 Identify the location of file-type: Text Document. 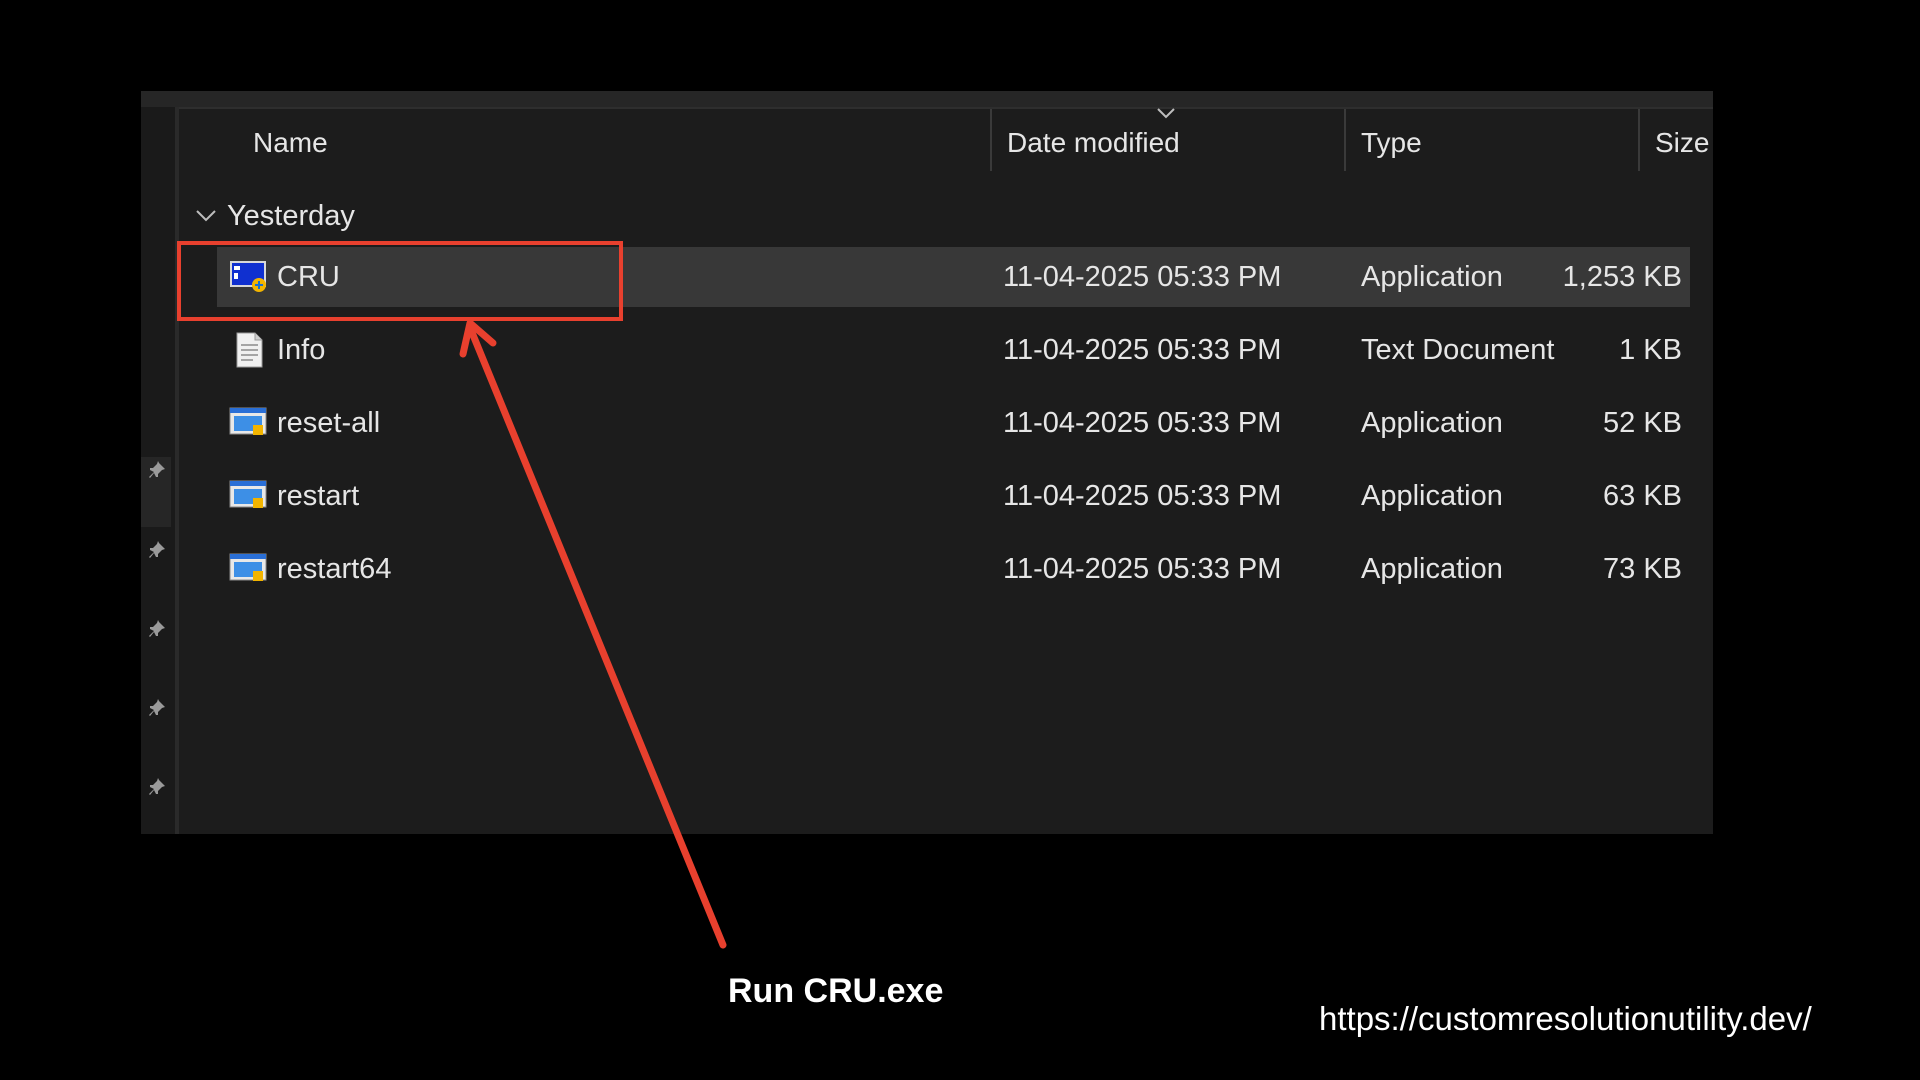
(1458, 350).